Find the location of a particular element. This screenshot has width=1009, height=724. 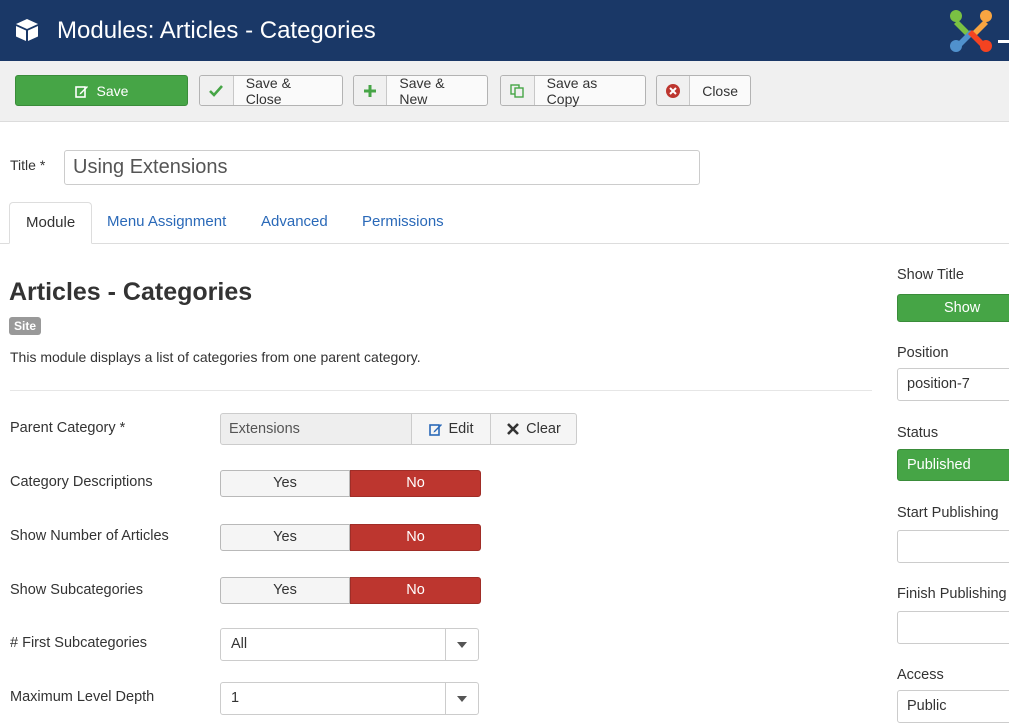

access-label: Access is located at coordinates (920, 675).